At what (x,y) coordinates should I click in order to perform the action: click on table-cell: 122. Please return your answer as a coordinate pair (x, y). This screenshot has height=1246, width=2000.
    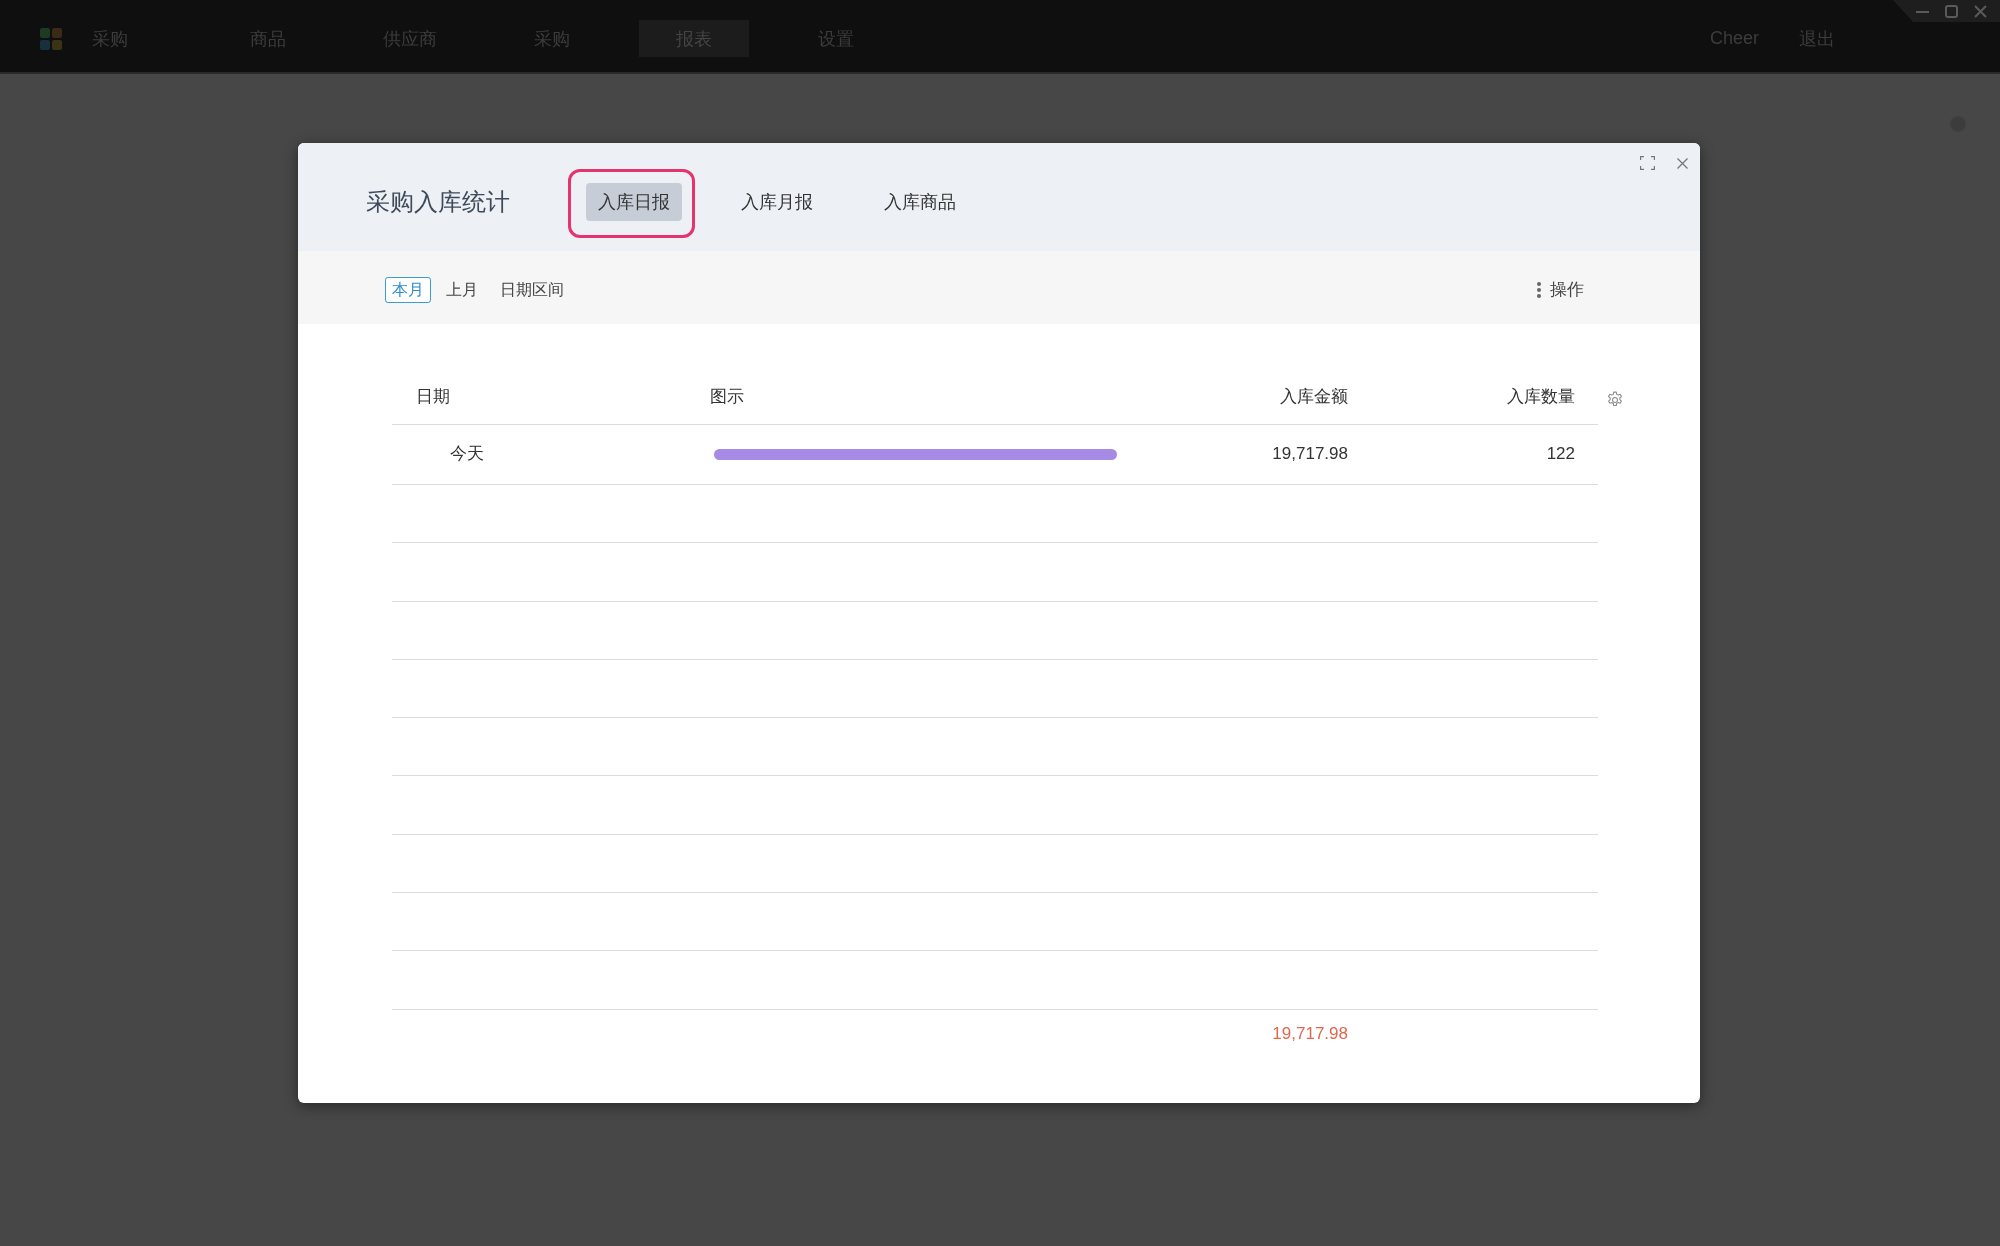
    Looking at the image, I should click on (1560, 454).